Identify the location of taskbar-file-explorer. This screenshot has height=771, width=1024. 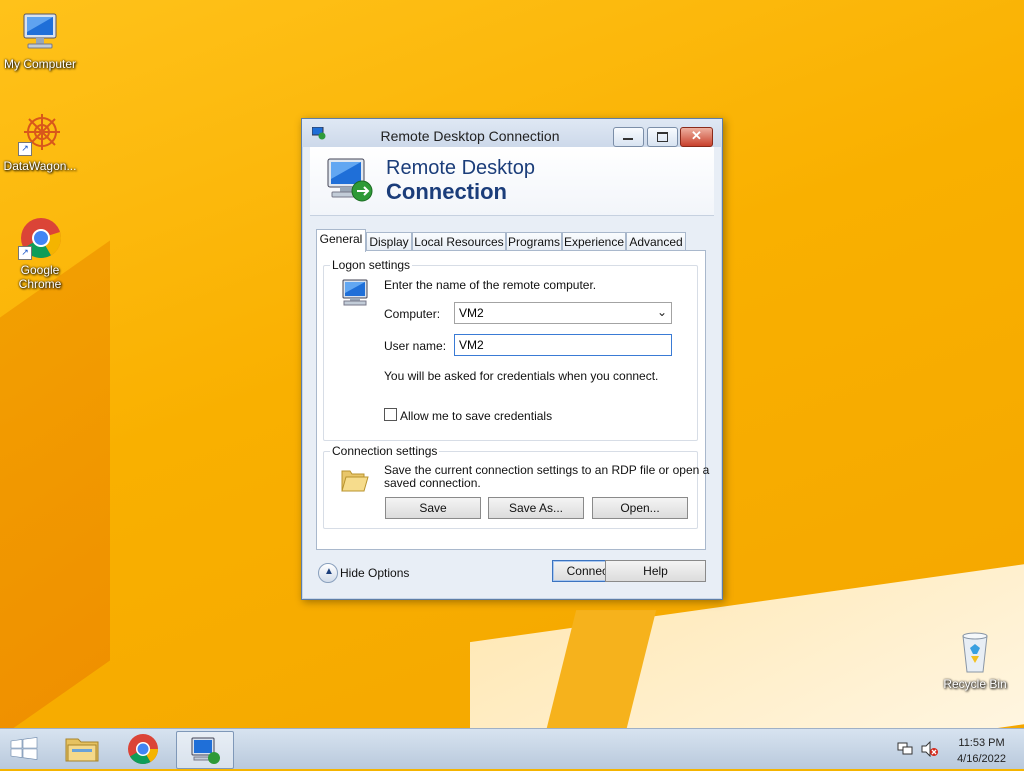
(82, 749).